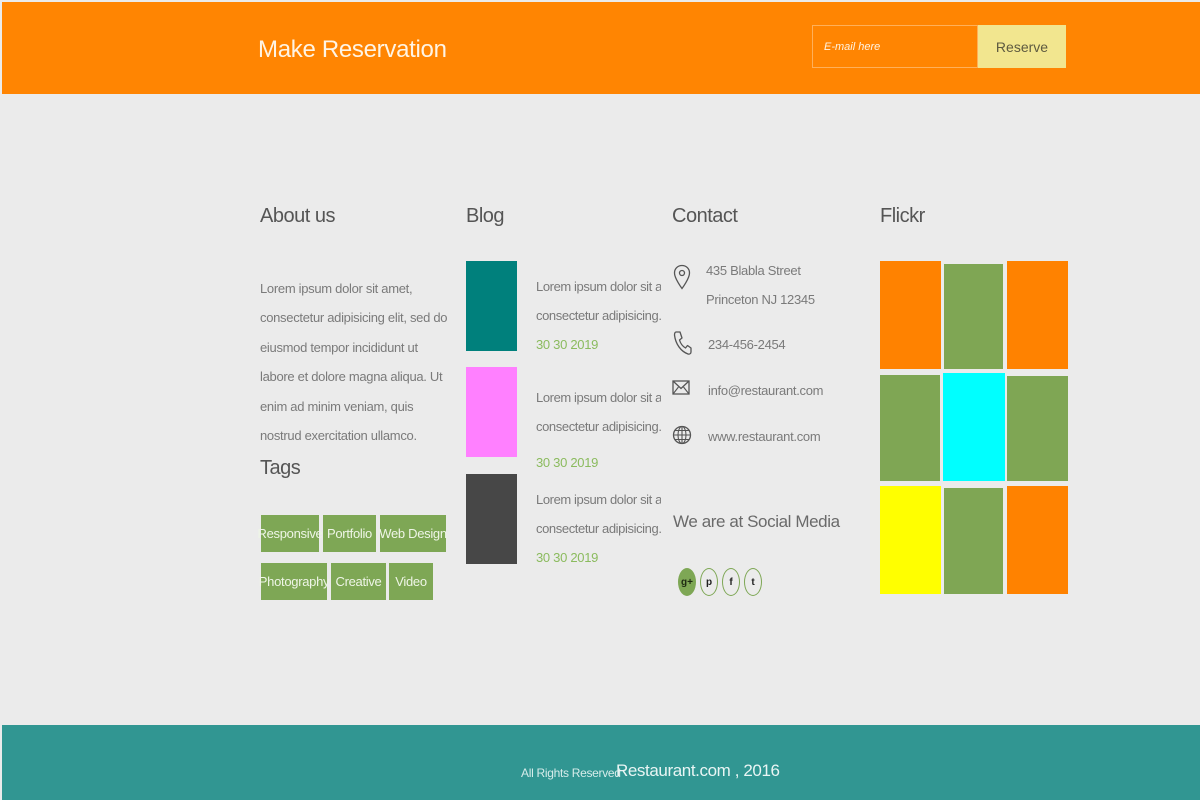  I want to click on pinterest-icon: p, so click(709, 582).